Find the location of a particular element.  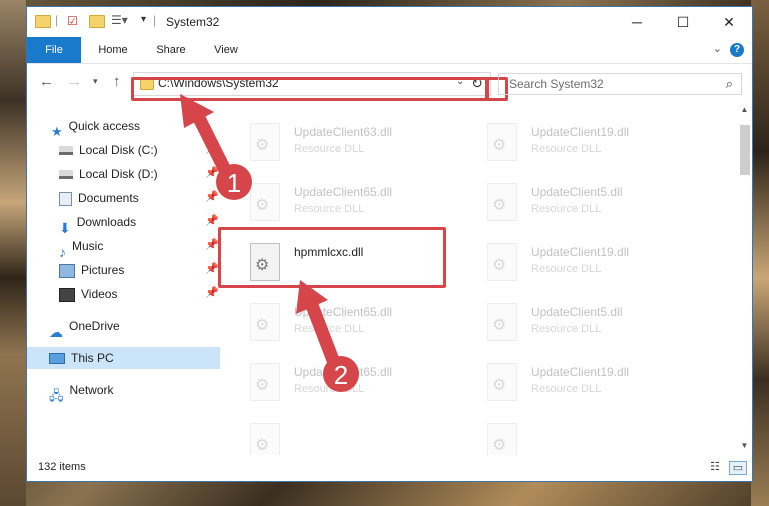

sidebar-item-local-disk-c: Local Disk (C:) is located at coordinates (134, 150).